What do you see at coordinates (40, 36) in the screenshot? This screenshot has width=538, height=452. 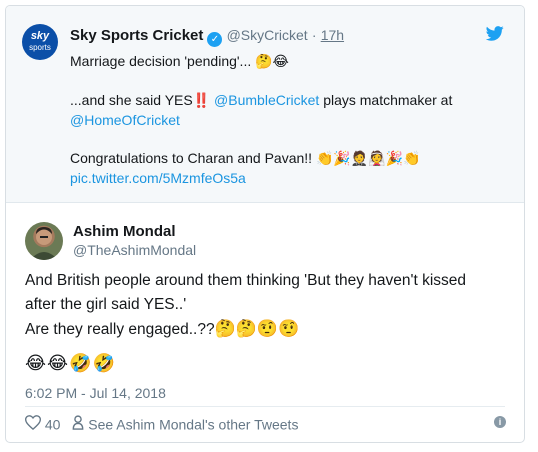 I see `avatar-text-sky: sky` at bounding box center [40, 36].